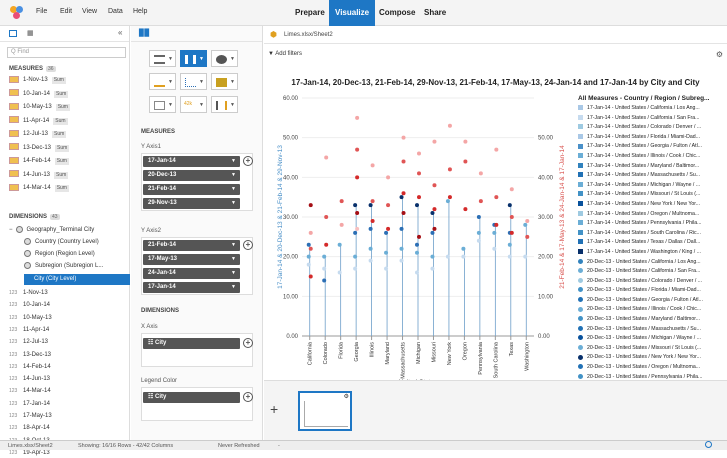 The image size is (727, 458). I want to click on tab-share: Share, so click(435, 13).